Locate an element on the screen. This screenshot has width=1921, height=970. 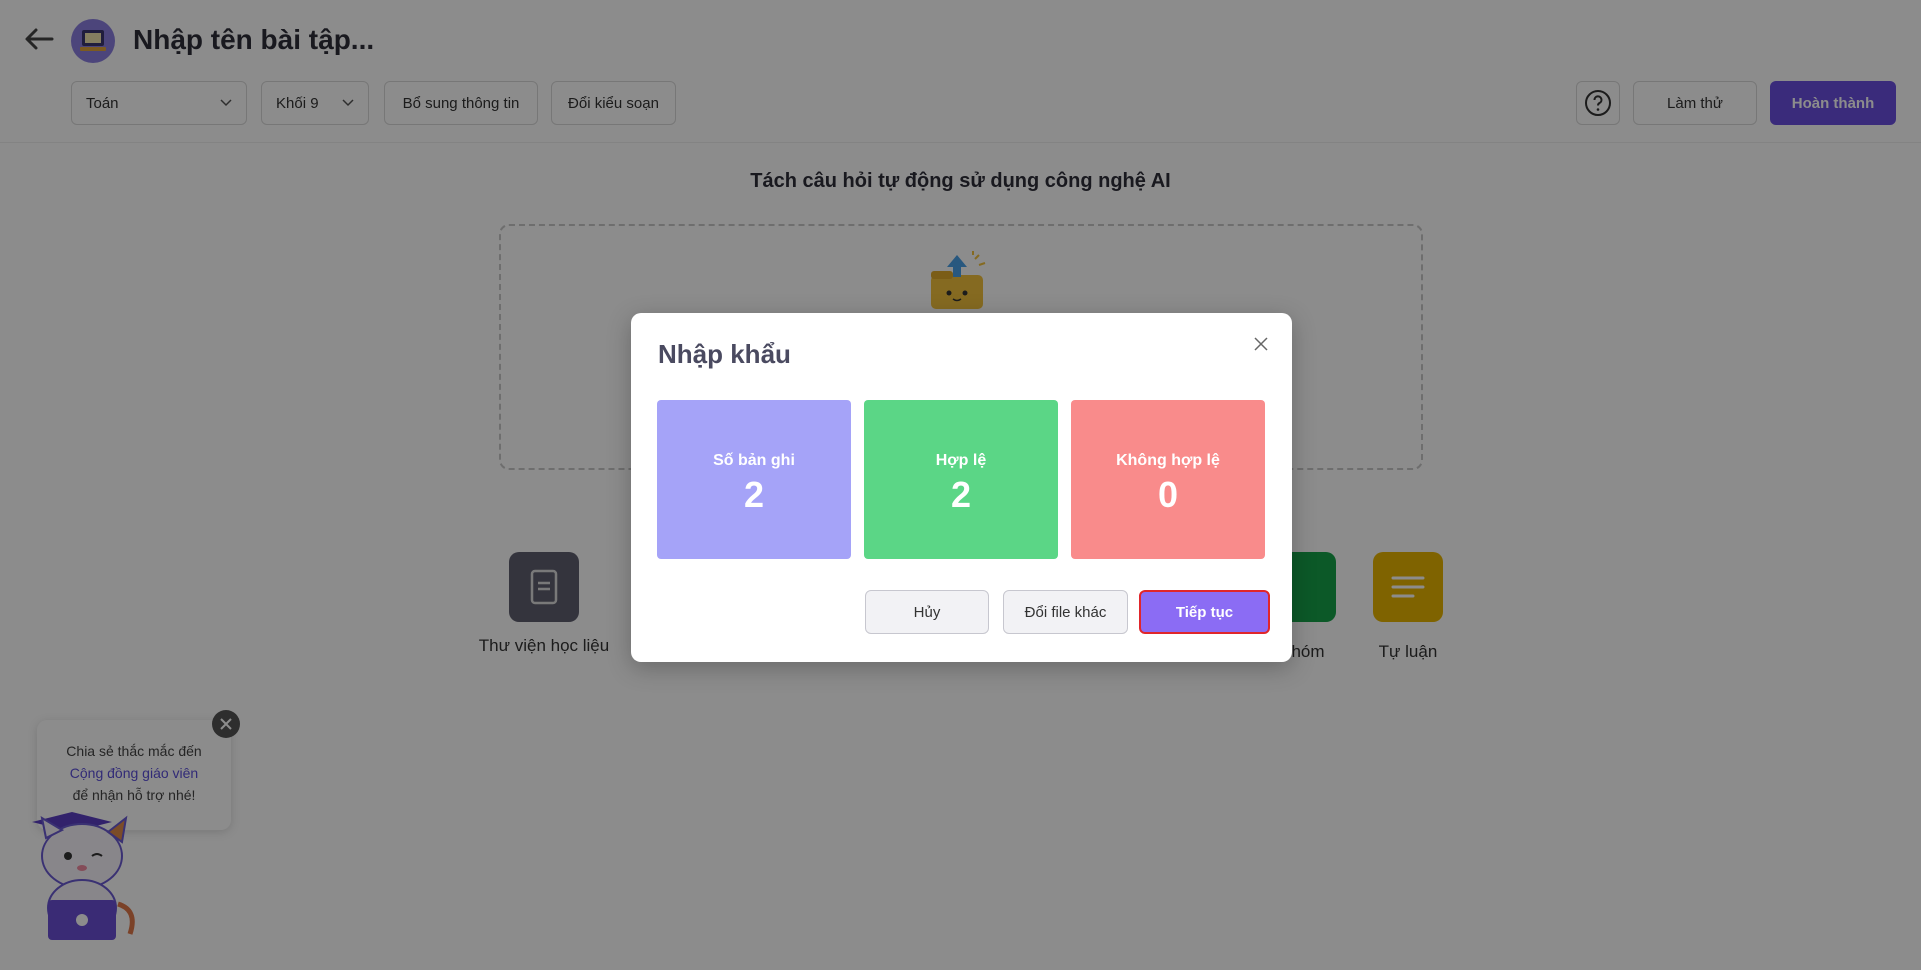
change-file-button: Đổi file khác is located at coordinates (1065, 612).